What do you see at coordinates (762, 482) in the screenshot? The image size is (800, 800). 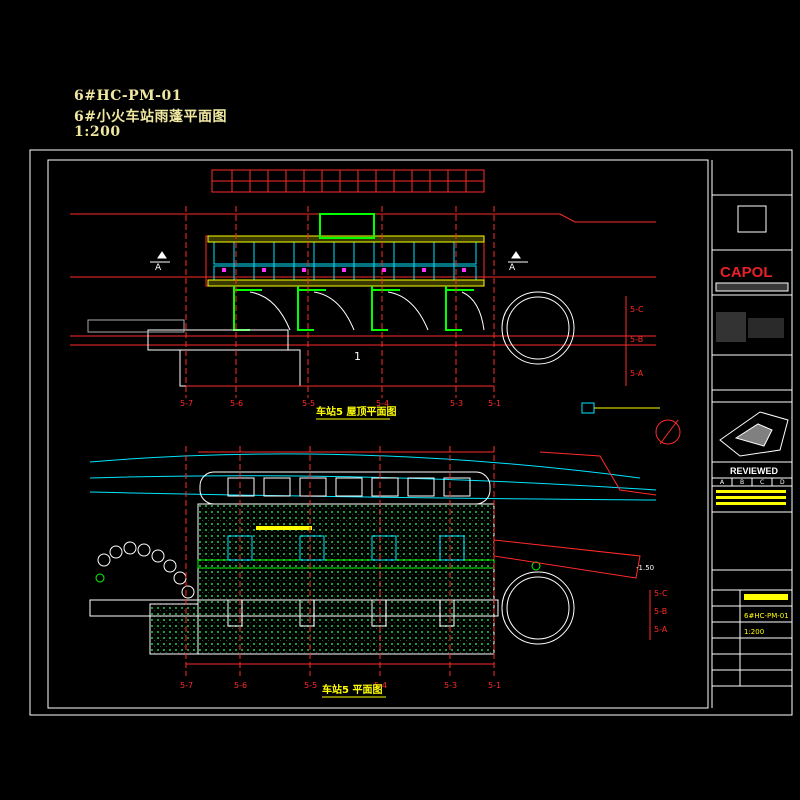 I see `svg-text: C` at bounding box center [762, 482].